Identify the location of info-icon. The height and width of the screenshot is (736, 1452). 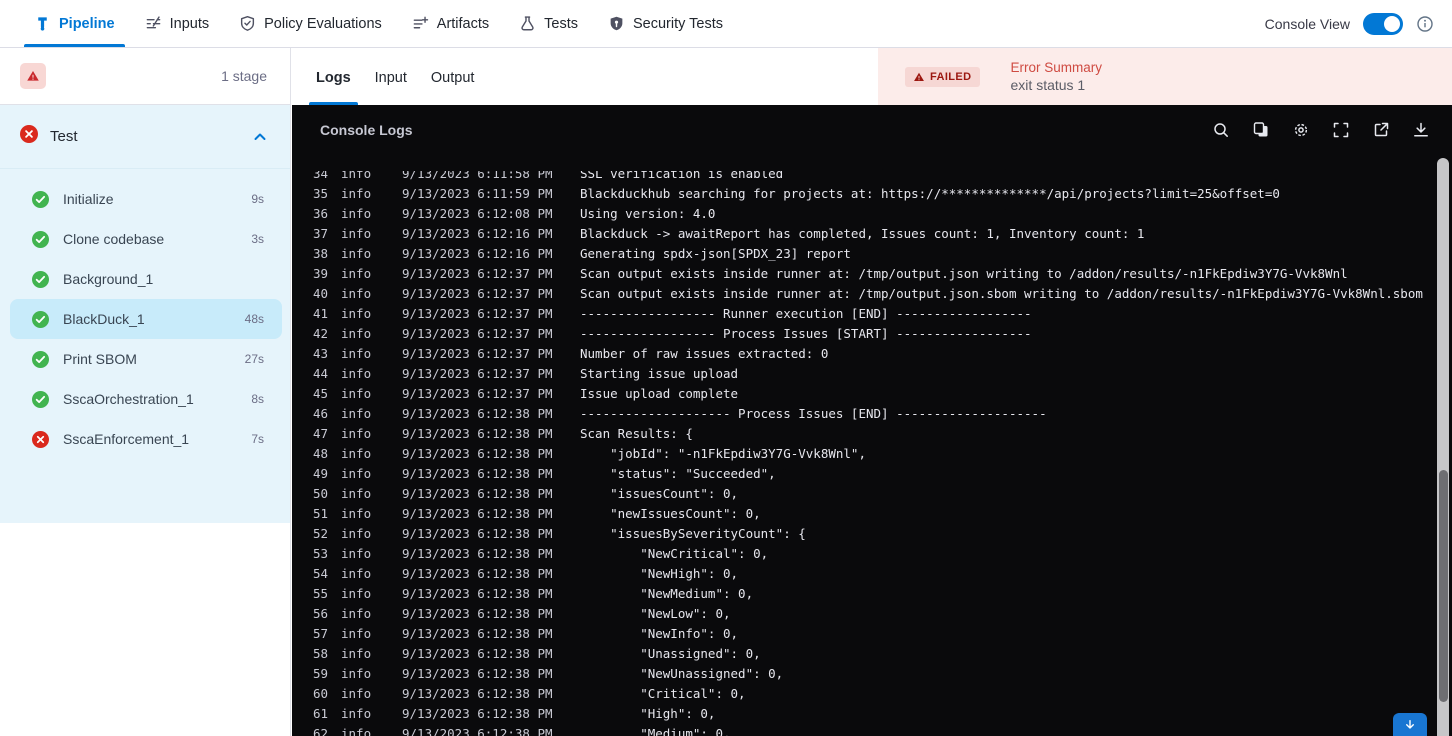
(1425, 24).